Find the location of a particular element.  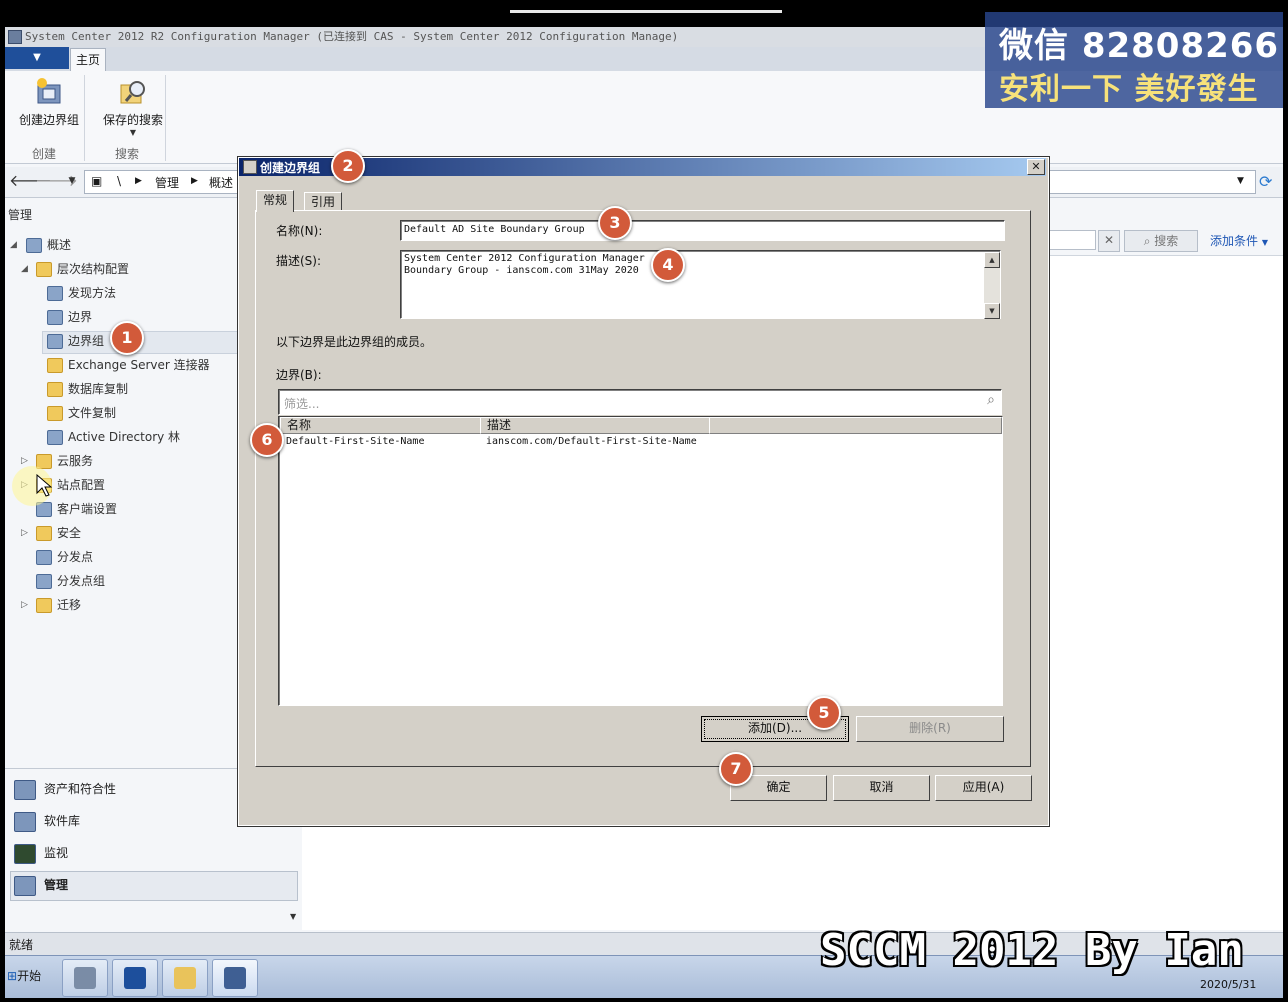

tab-general: 常规 is located at coordinates (275, 201).